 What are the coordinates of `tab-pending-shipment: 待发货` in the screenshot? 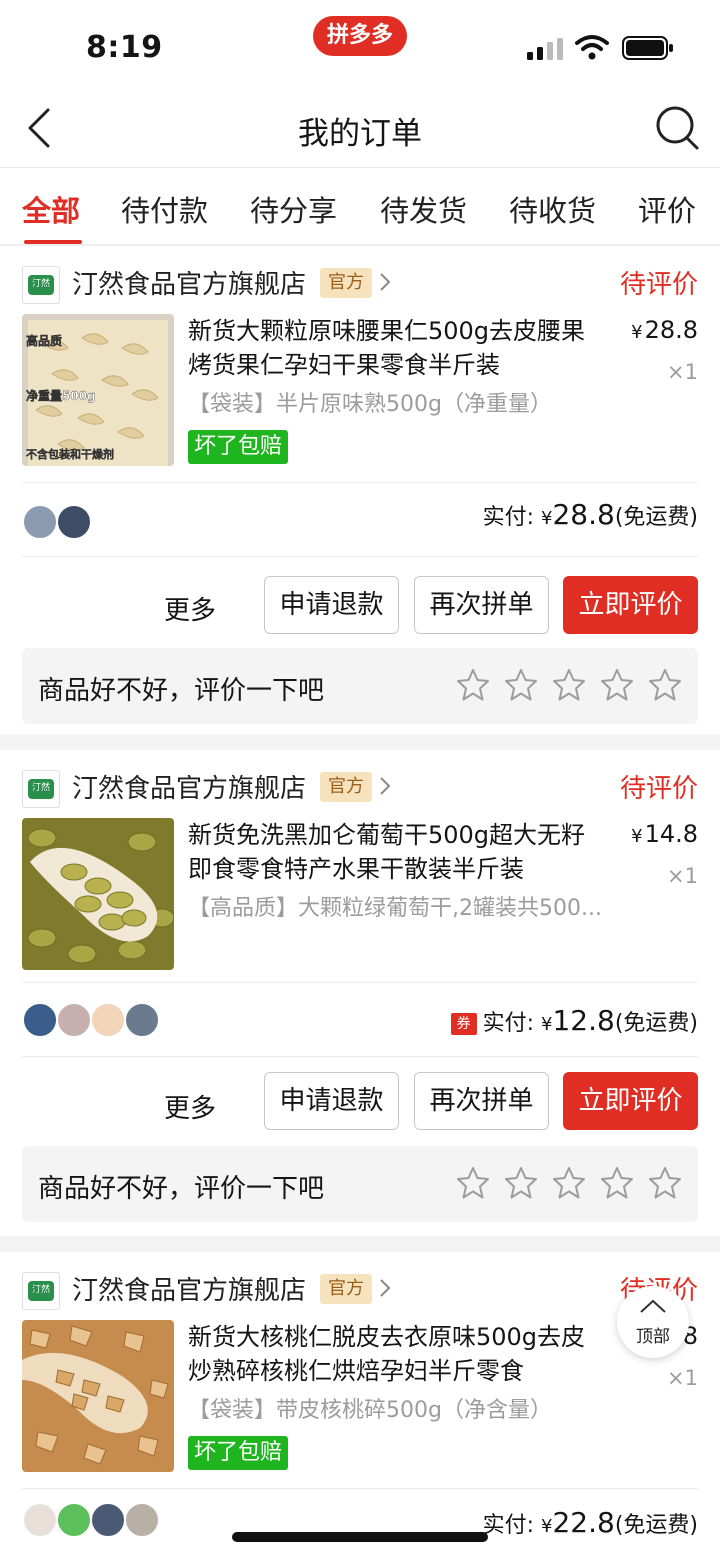 It's located at (423, 209).